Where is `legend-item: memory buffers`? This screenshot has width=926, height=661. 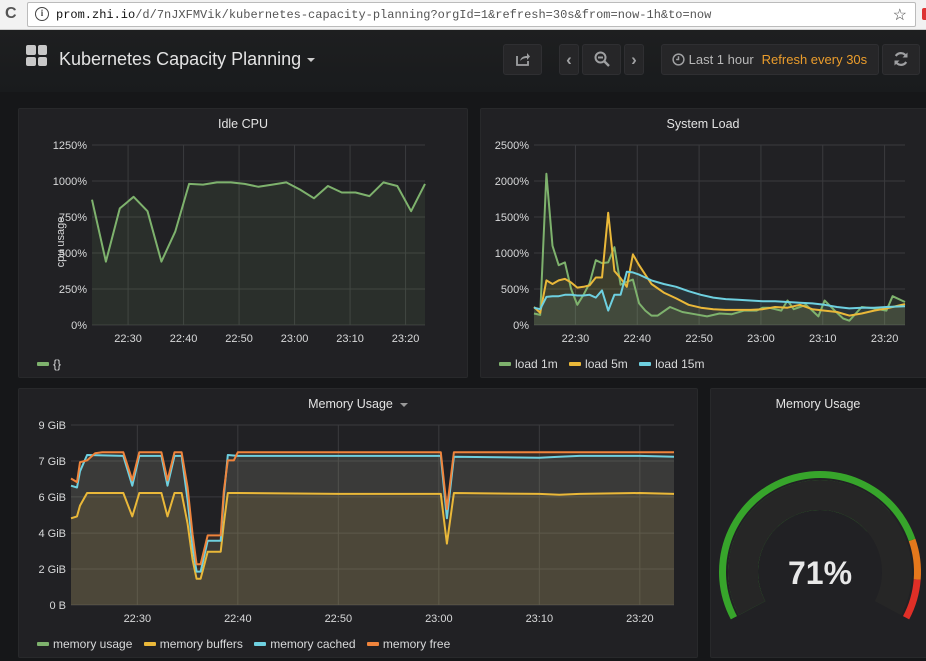 legend-item: memory buffers is located at coordinates (193, 644).